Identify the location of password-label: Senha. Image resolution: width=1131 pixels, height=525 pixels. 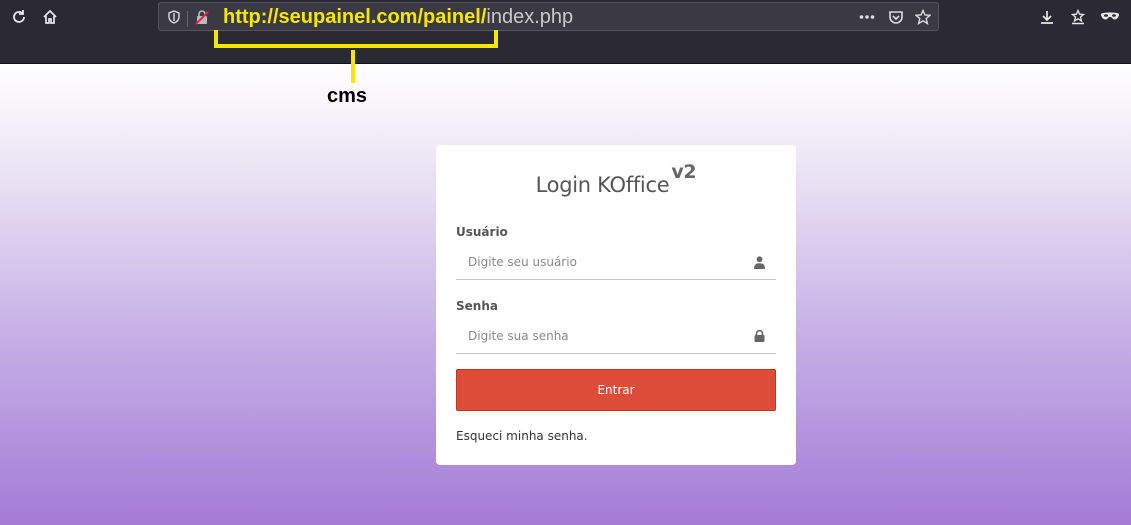
(477, 306).